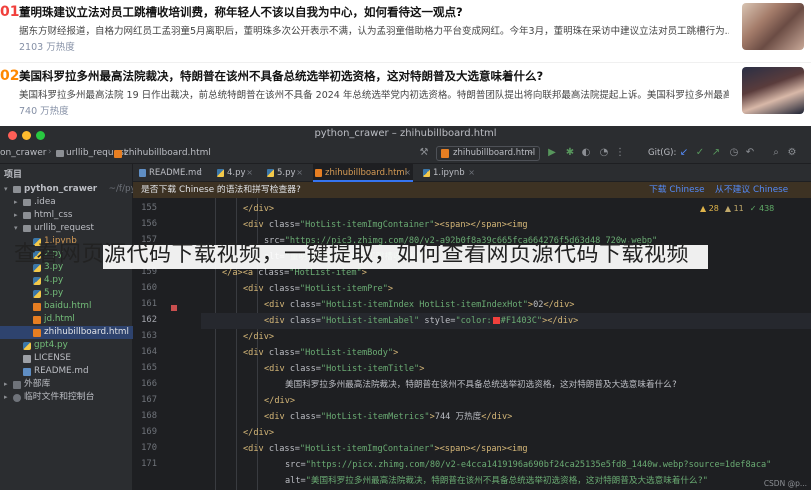 Image resolution: width=811 pixels, height=490 pixels. What do you see at coordinates (61, 371) in the screenshot?
I see `tree-item-label: README.md` at bounding box center [61, 371].